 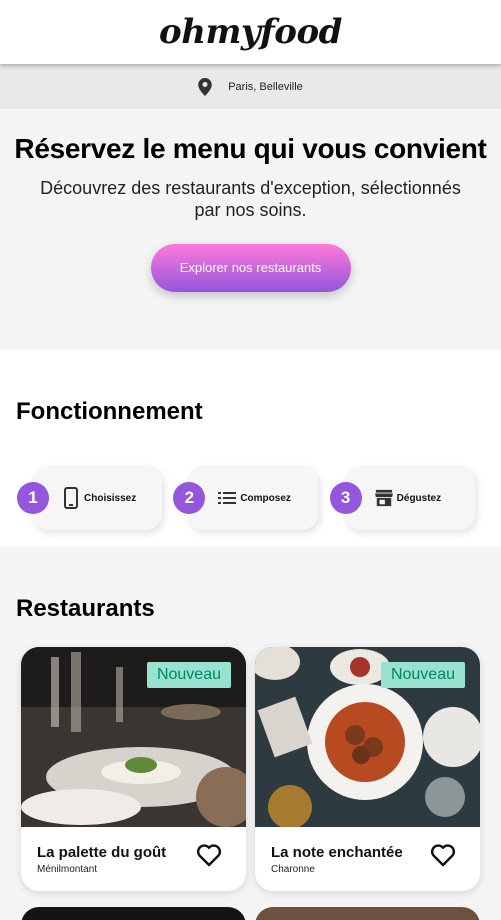 I want to click on restaurant-card: Nouveau La note enchantée Charonne, so click(x=367, y=769).